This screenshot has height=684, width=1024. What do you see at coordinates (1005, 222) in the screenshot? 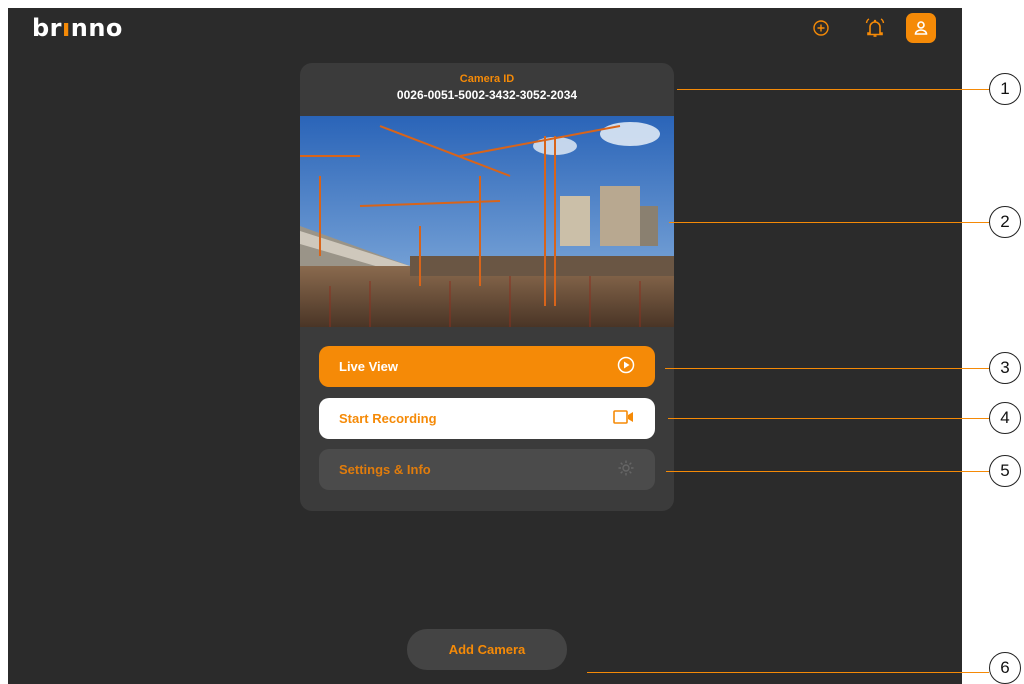
I see `callout-number: 2` at bounding box center [1005, 222].